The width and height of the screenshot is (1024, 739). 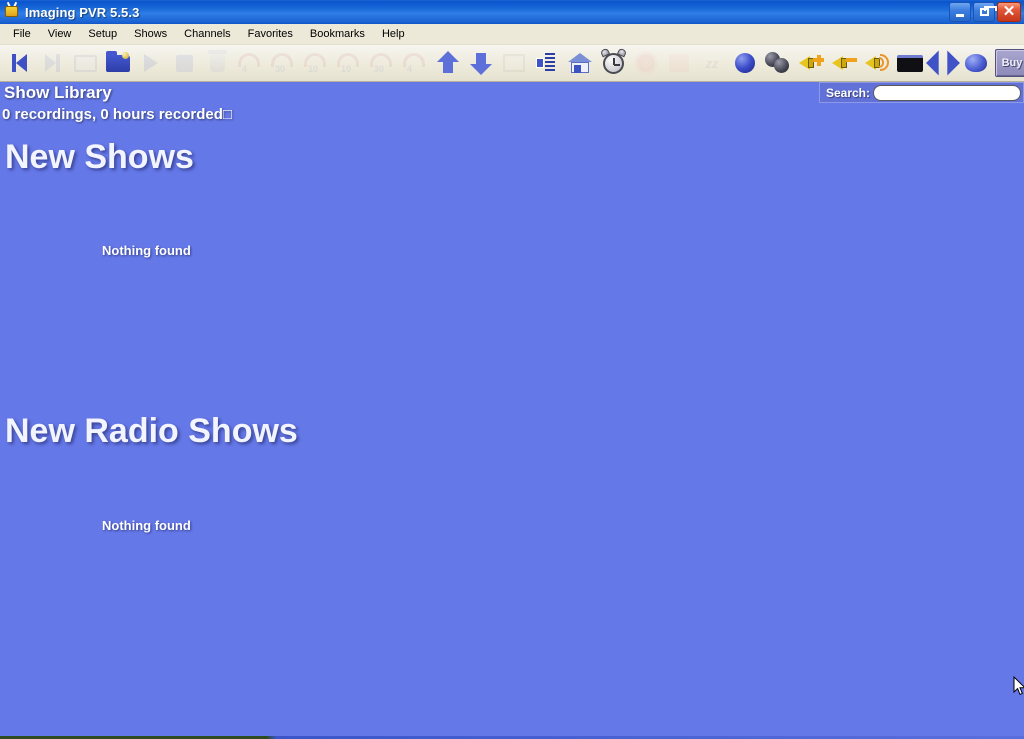 I want to click on toolbar-contrast-button, so click(x=679, y=63).